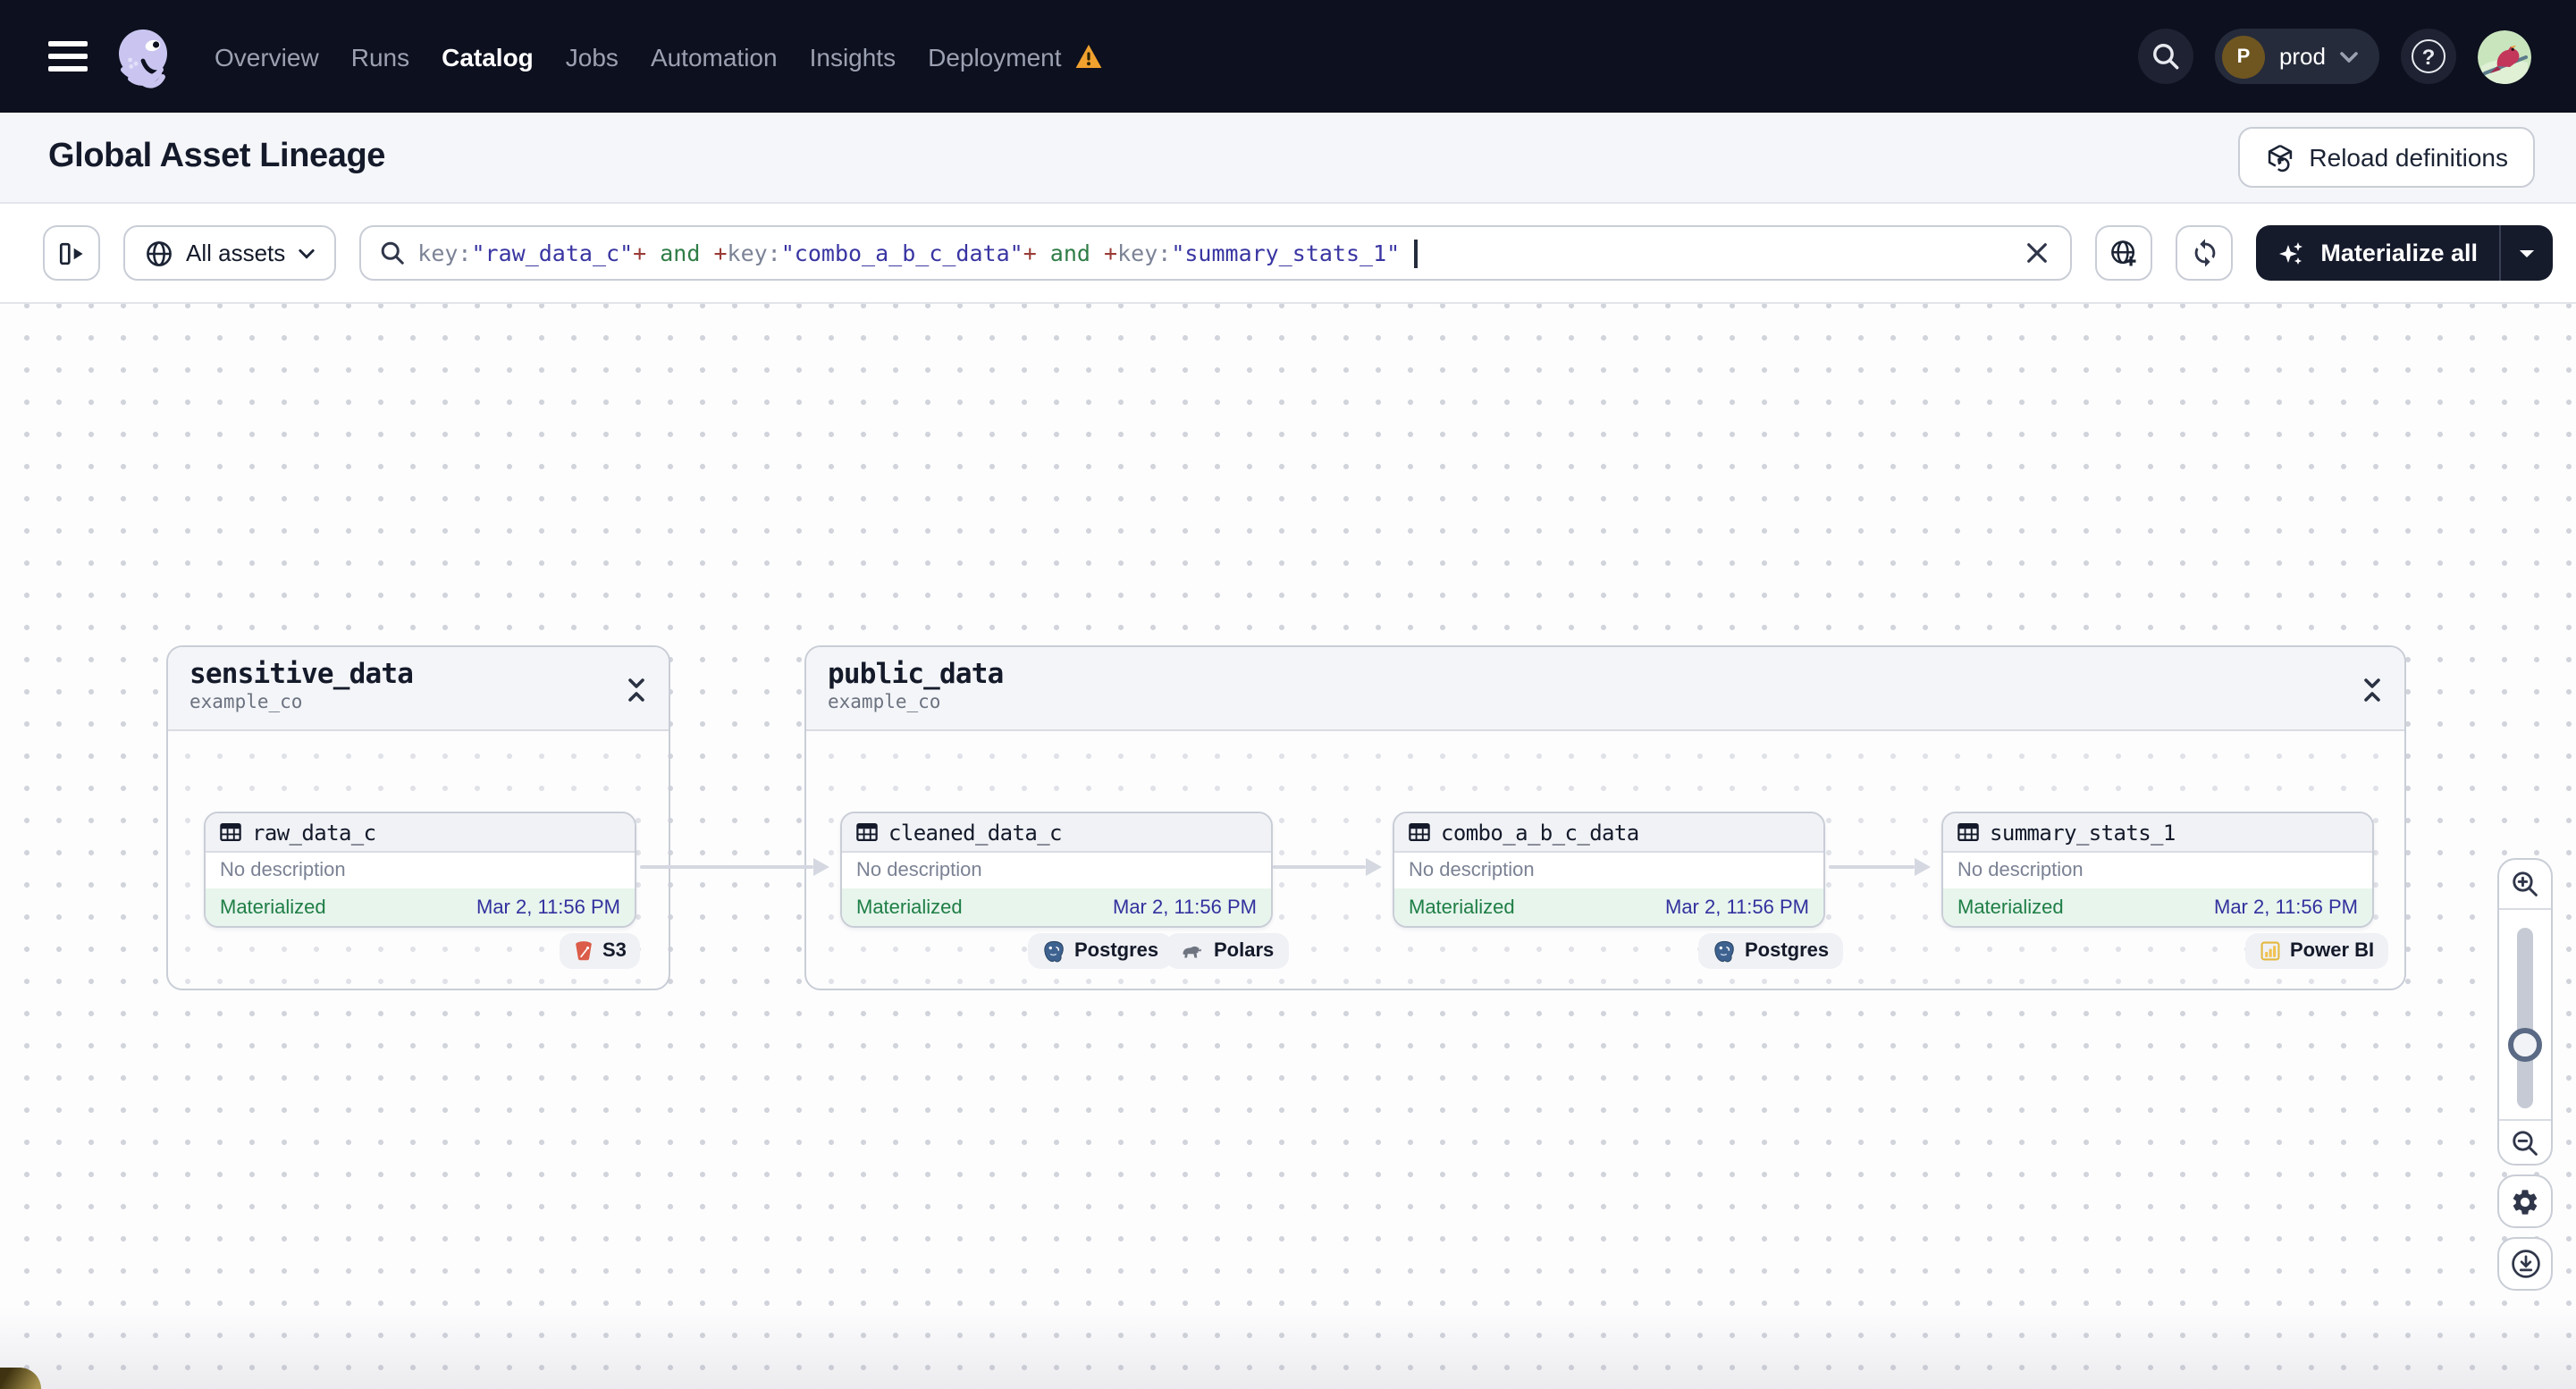  What do you see at coordinates (2525, 1264) in the screenshot?
I see `download-image-button` at bounding box center [2525, 1264].